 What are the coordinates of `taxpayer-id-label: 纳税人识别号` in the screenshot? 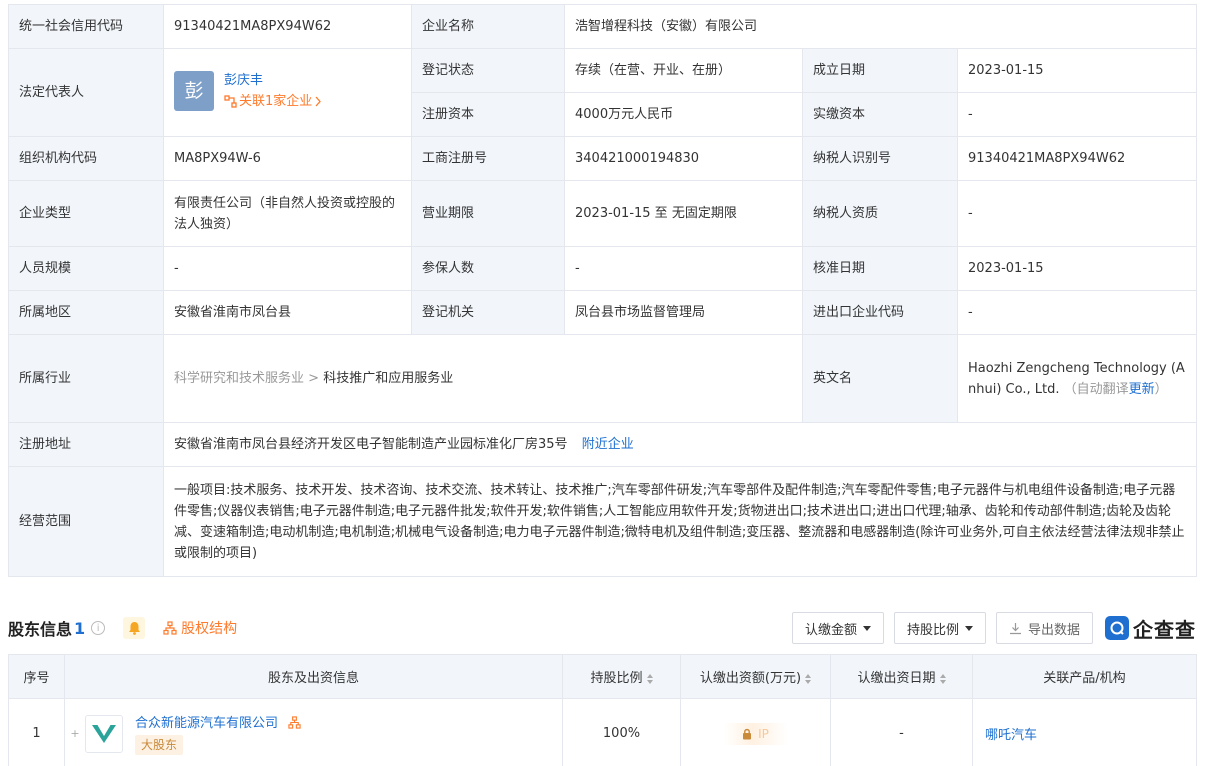 It's located at (880, 158).